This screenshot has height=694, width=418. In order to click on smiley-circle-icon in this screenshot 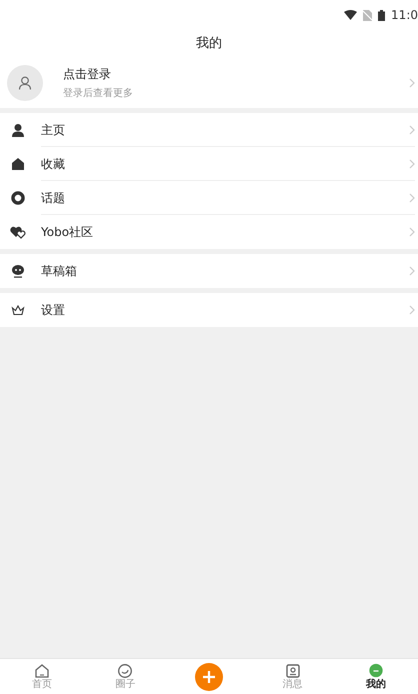, I will do `click(125, 670)`.